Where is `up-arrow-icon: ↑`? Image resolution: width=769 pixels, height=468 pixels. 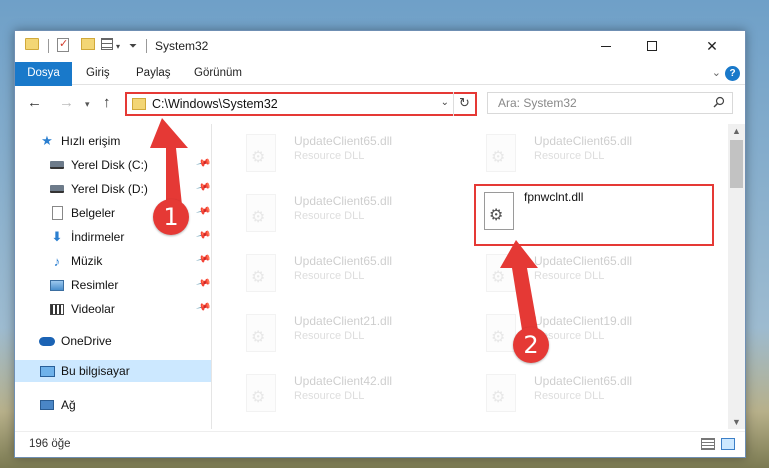 up-arrow-icon: ↑ is located at coordinates (107, 102).